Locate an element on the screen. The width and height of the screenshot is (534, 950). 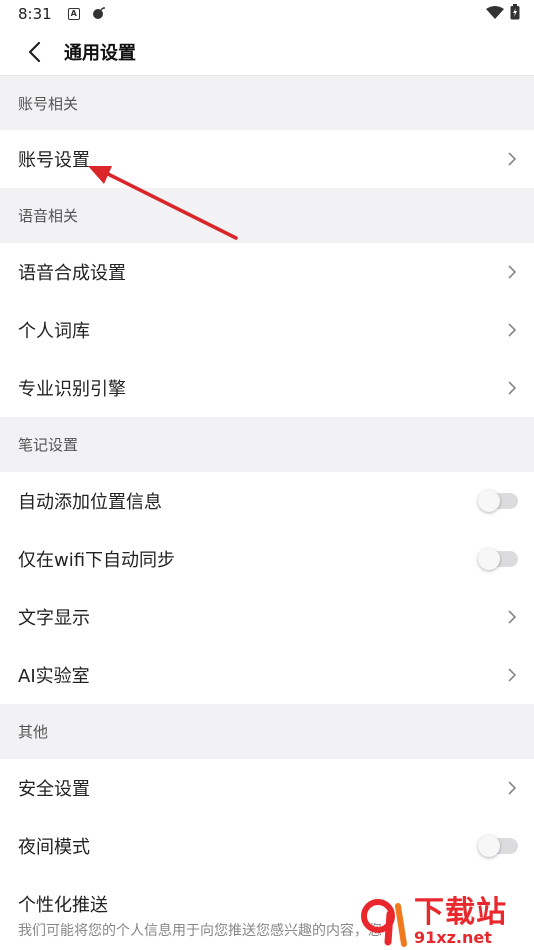
settings-row-tts: 语音合成设置 is located at coordinates (267, 272).